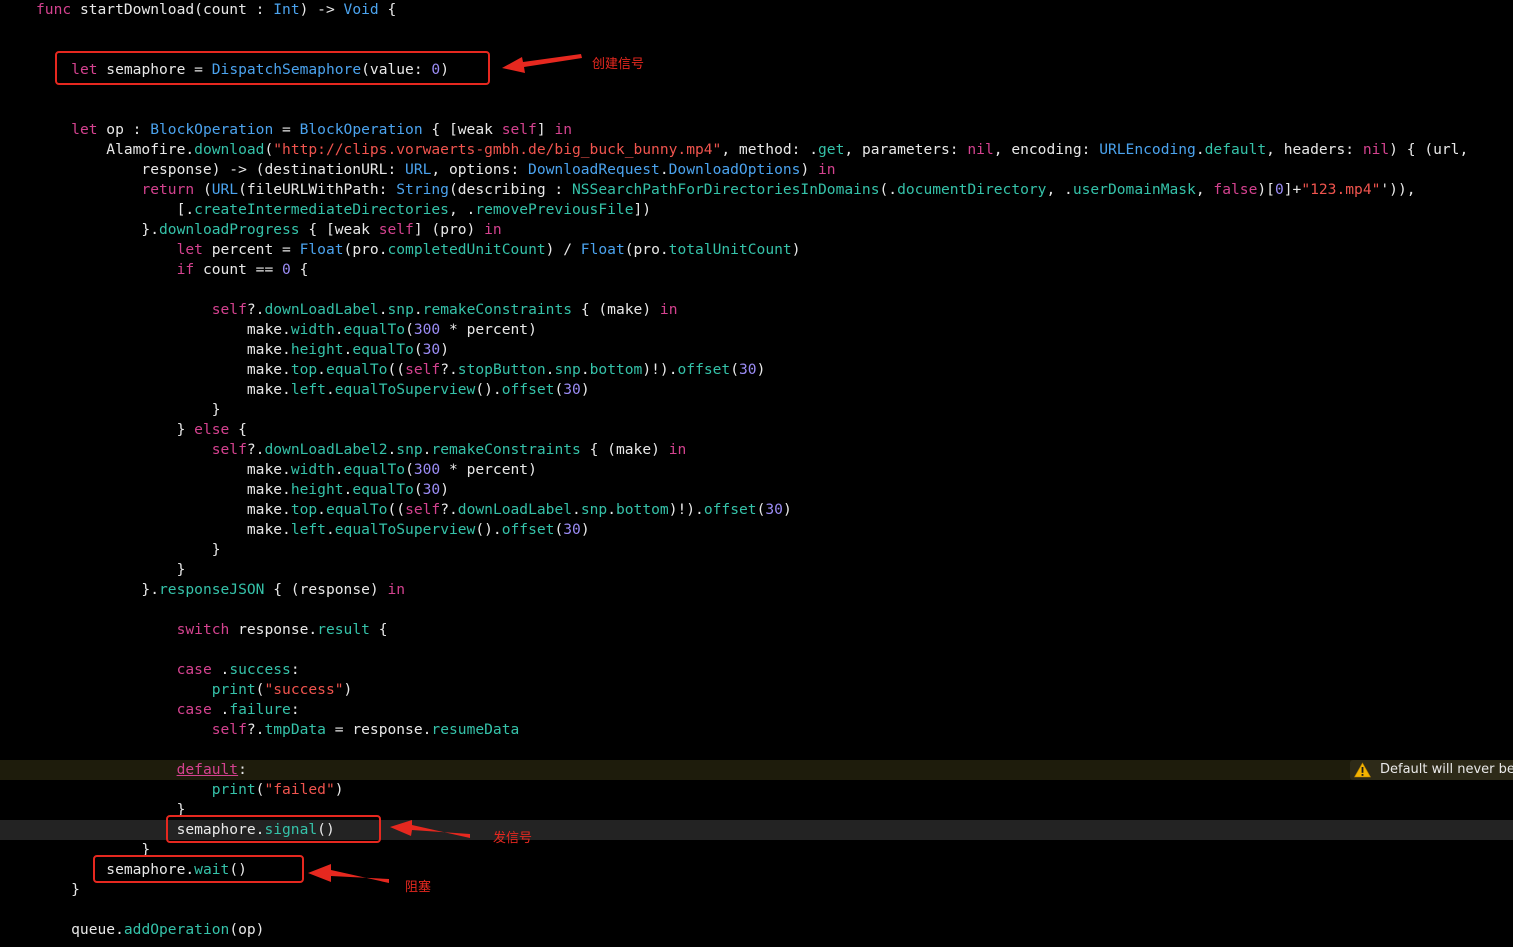 The image size is (1513, 947). What do you see at coordinates (756, 630) in the screenshot?
I see `code-line: switch response.result {` at bounding box center [756, 630].